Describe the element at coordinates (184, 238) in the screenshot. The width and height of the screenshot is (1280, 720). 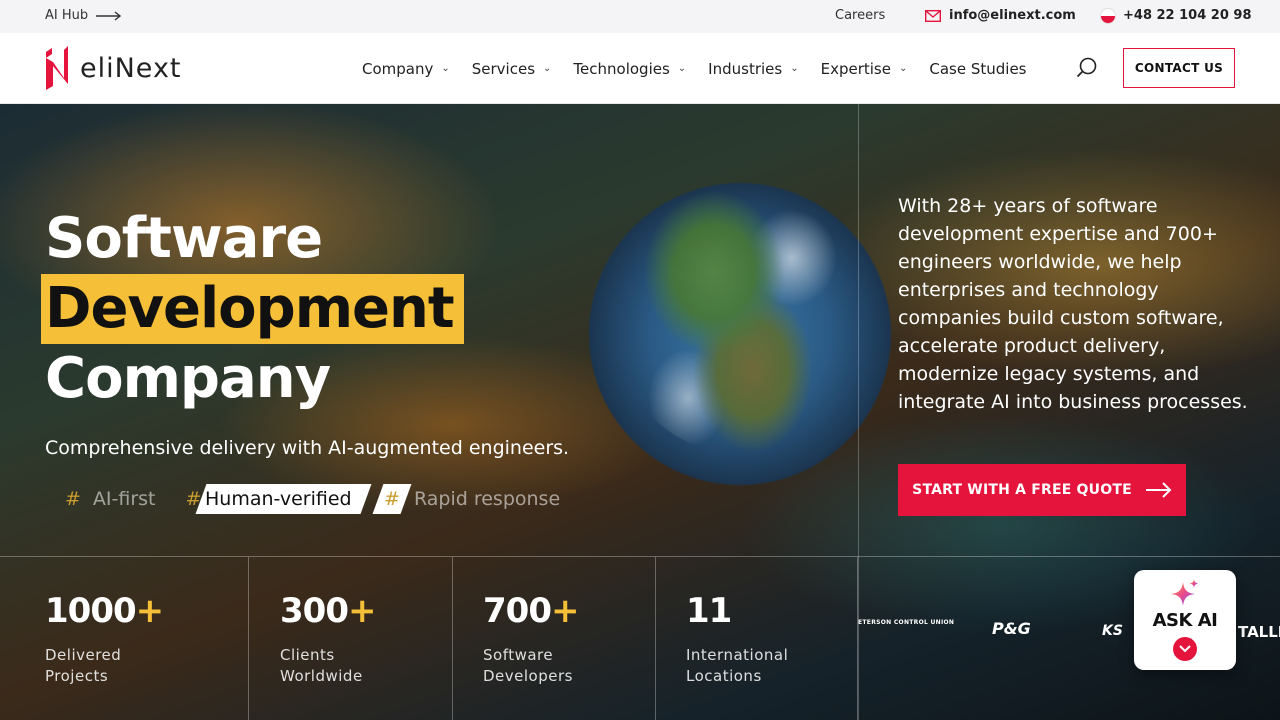
I see `hero-title-line1: Software` at that location.